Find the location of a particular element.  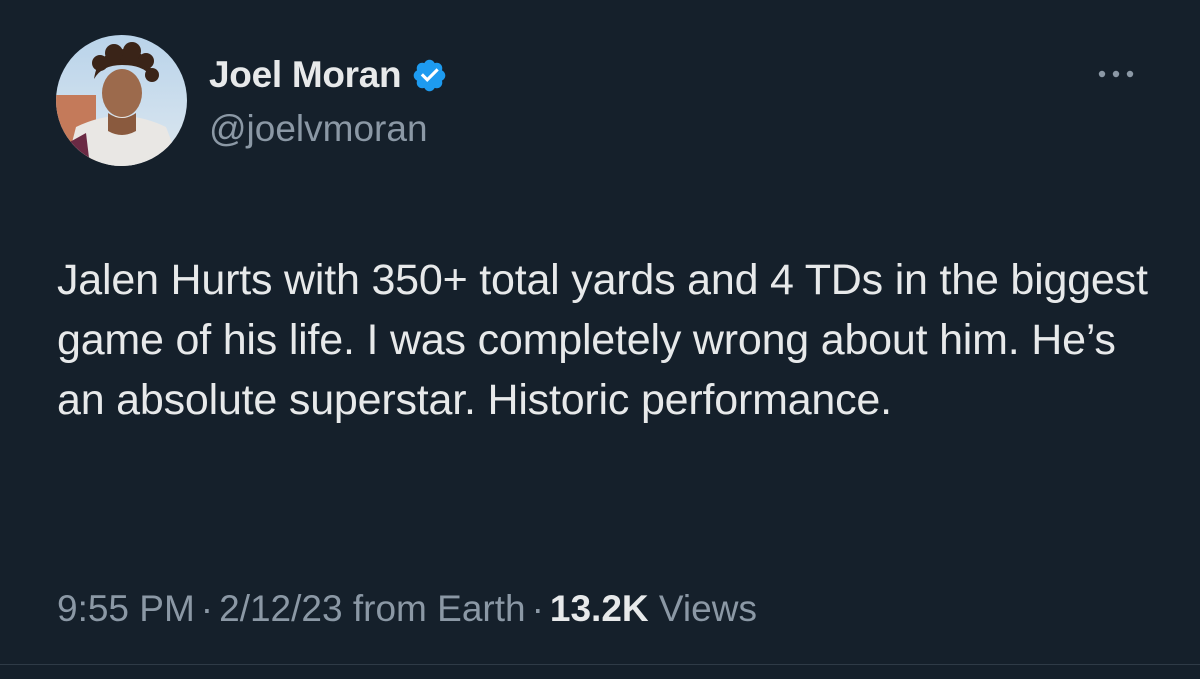

author-info: Joel Moran @joelvmoran is located at coordinates (328, 101).